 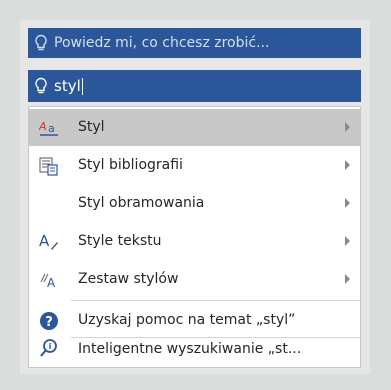 I want to click on menu-item-label: Styl bibliografii, so click(x=130, y=165).